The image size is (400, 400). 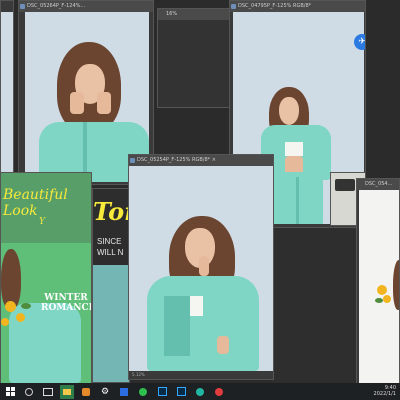 I want to click on browser-icon, so click(x=86, y=391).